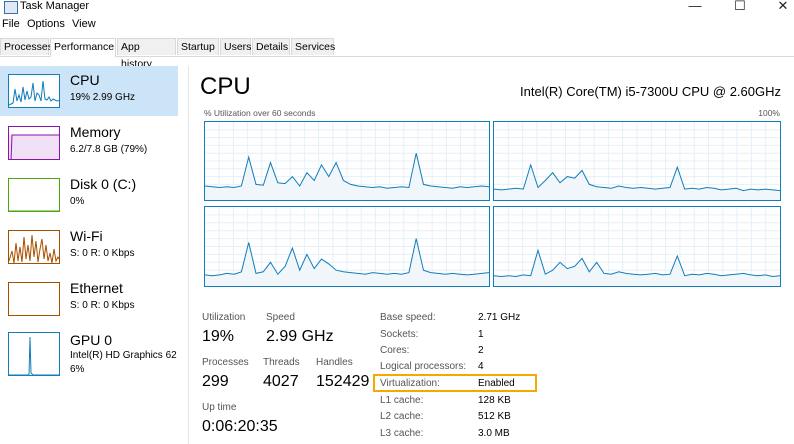  What do you see at coordinates (481, 350) in the screenshot?
I see `detail-value: 2` at bounding box center [481, 350].